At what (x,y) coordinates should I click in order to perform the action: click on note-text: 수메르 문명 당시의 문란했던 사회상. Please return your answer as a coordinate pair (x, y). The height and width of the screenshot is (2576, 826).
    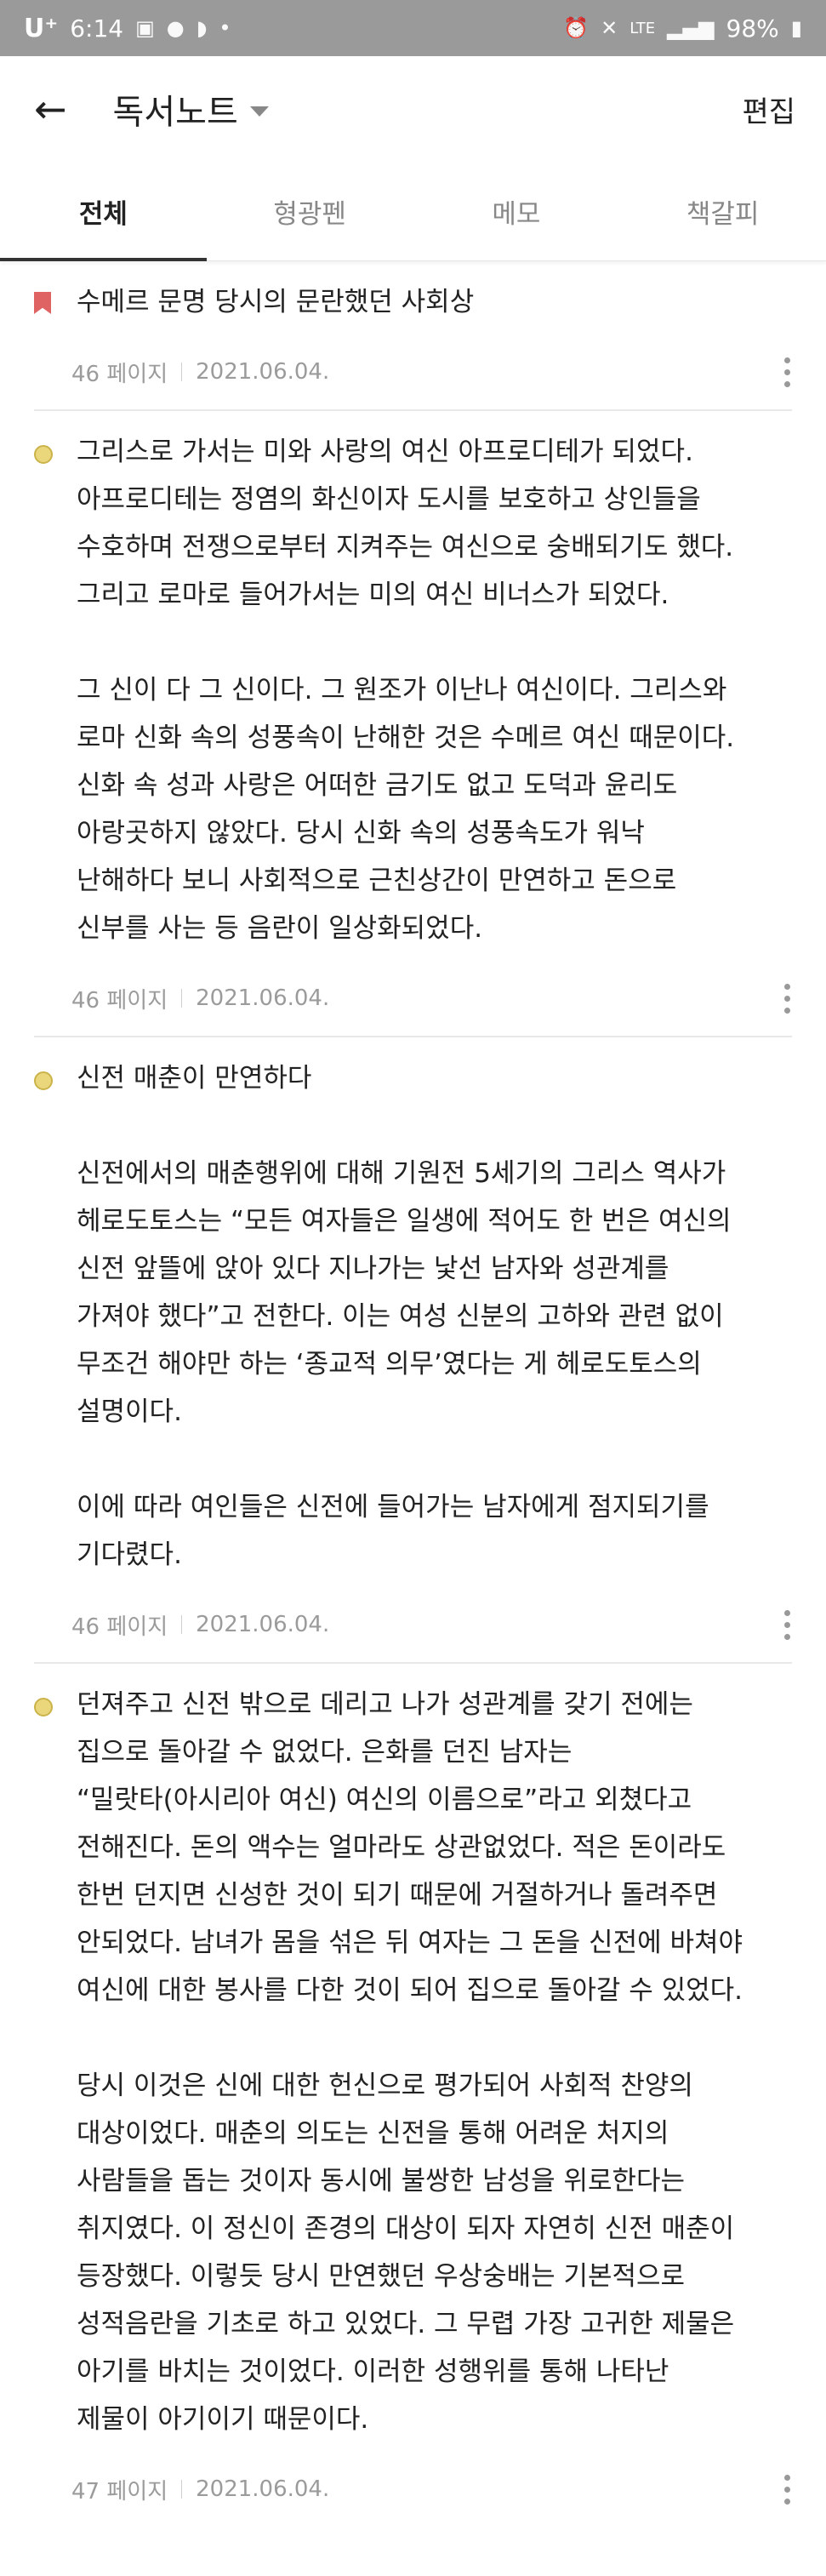
    Looking at the image, I should click on (276, 302).